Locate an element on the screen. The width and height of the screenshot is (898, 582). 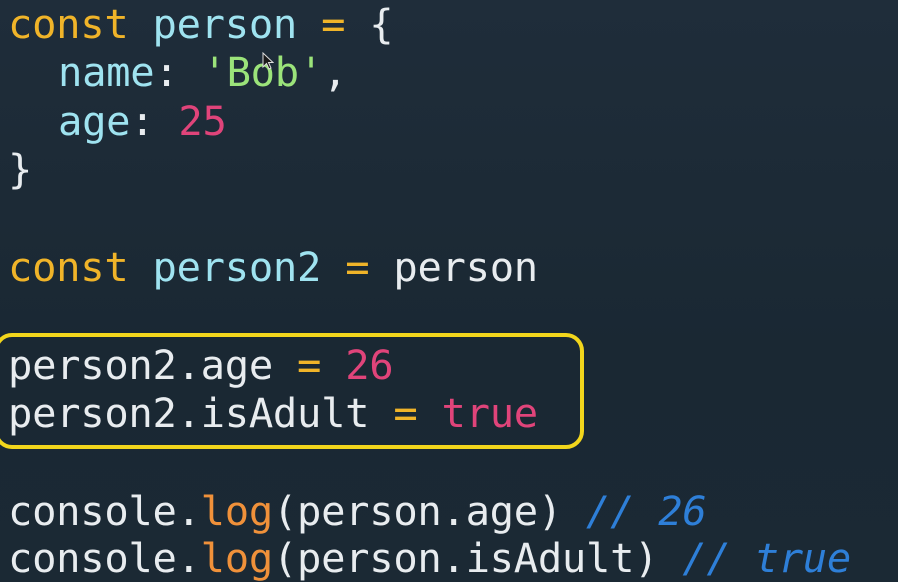
code-token-plain: (person.isAdult) is located at coordinates (465, 558).